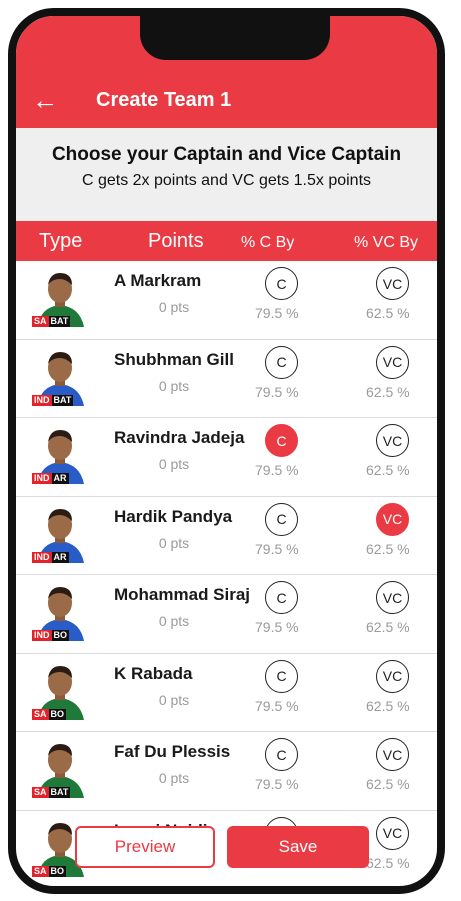  Describe the element at coordinates (179, 437) in the screenshot. I see `player-name: Ravindra Jadeja` at that location.